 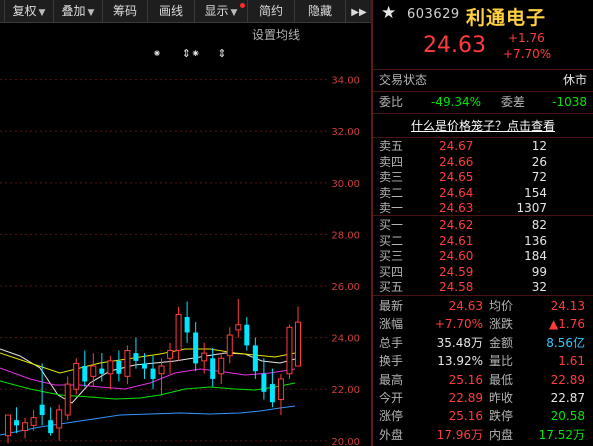 What do you see at coordinates (433, 14) in the screenshot?
I see `stock-code: 603629` at bounding box center [433, 14].